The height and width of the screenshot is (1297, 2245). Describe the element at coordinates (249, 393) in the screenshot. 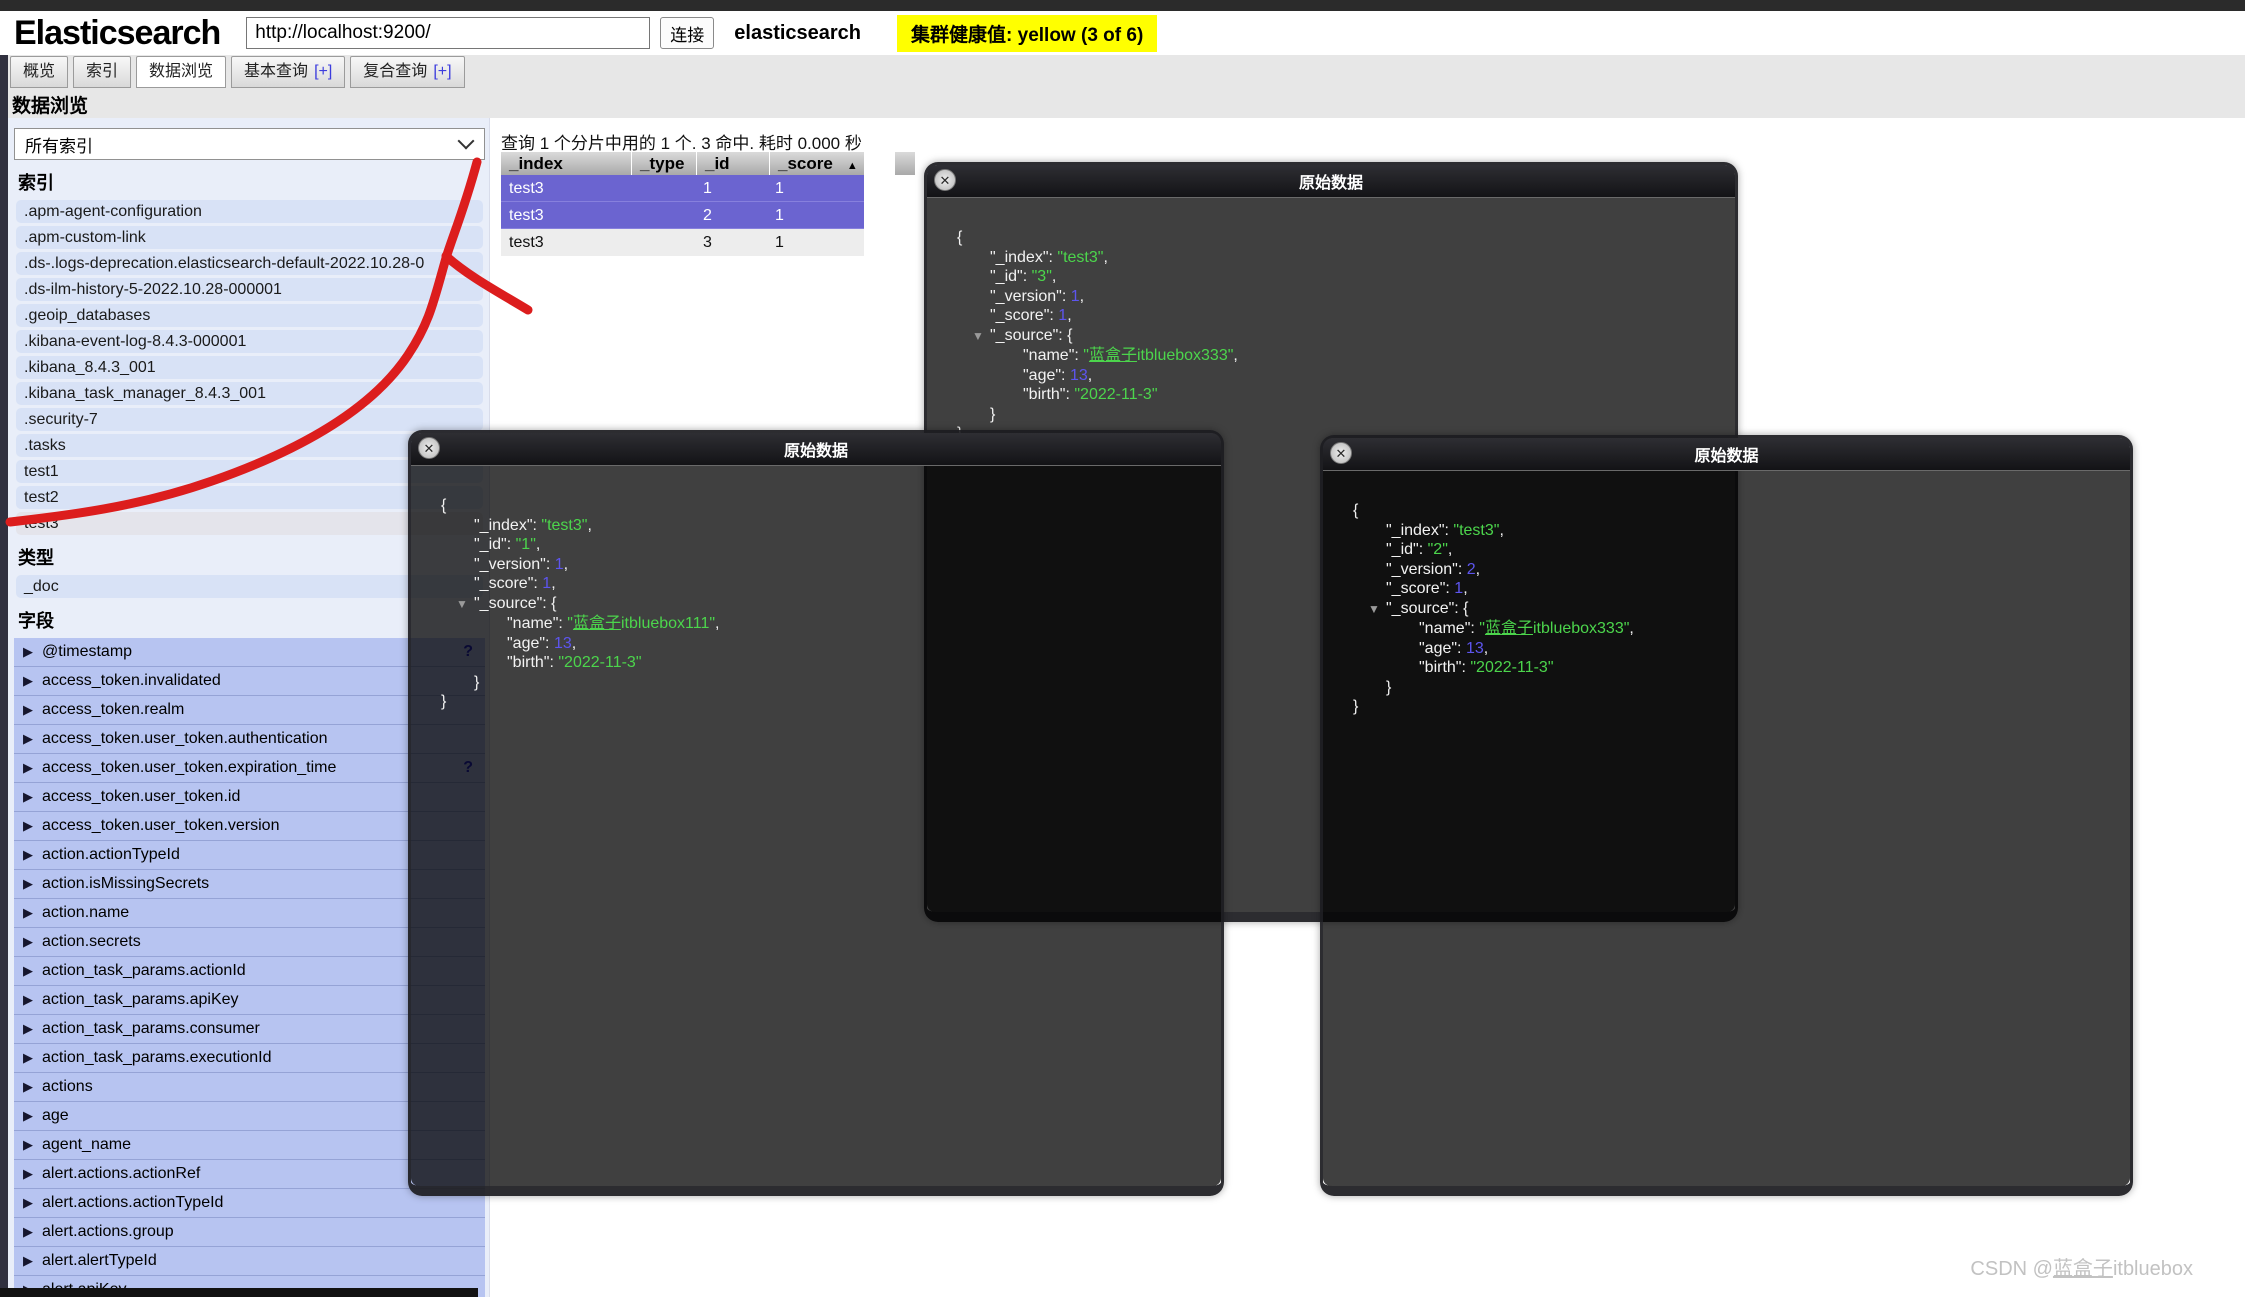

I see `index-item: .kibana_task_manager_8.4.3_001` at that location.